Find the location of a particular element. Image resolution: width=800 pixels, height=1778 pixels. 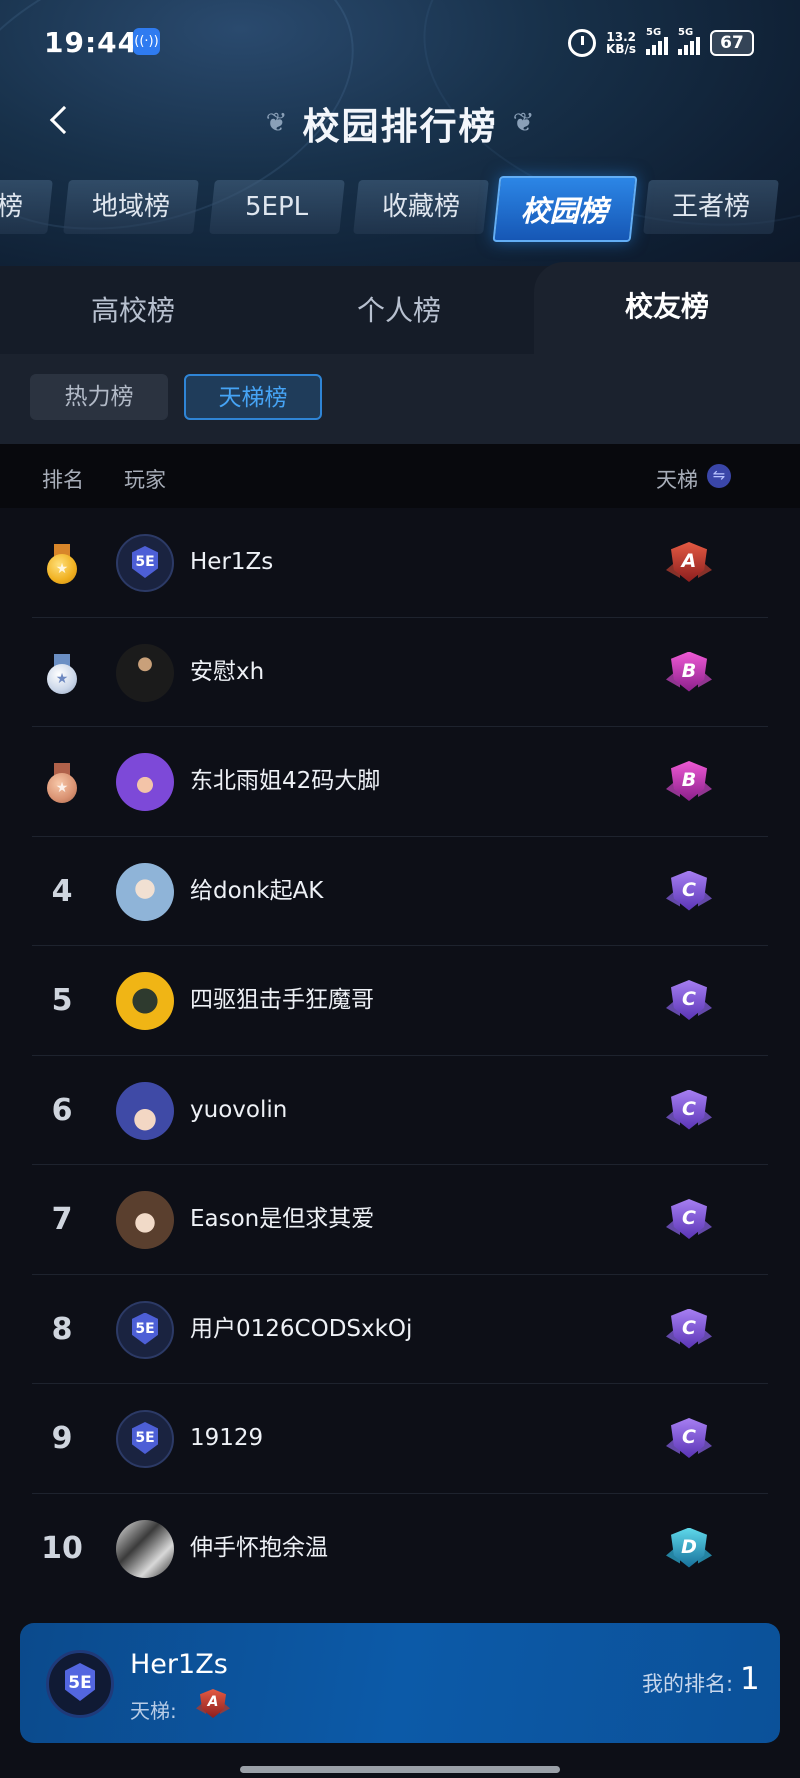

my-rank-card: Her1Zs 天梯: A 我的排名: 1 is located at coordinates (400, 1683).